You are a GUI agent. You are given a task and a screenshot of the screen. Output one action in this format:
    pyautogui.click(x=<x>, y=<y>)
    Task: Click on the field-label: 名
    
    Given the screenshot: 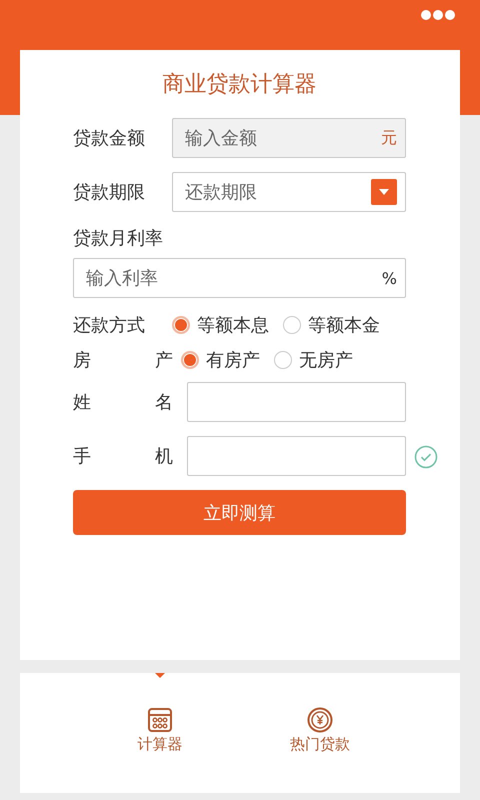 What is the action you would take?
    pyautogui.click(x=164, y=402)
    